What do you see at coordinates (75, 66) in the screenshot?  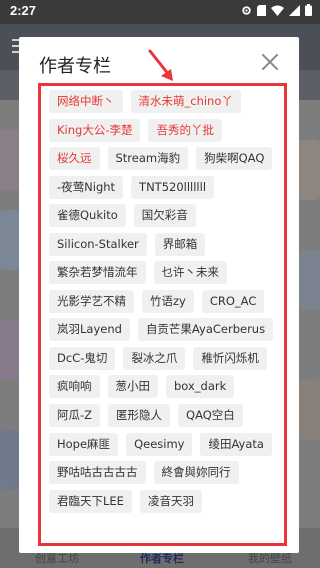 I see `dialog-title: 作者专栏` at bounding box center [75, 66].